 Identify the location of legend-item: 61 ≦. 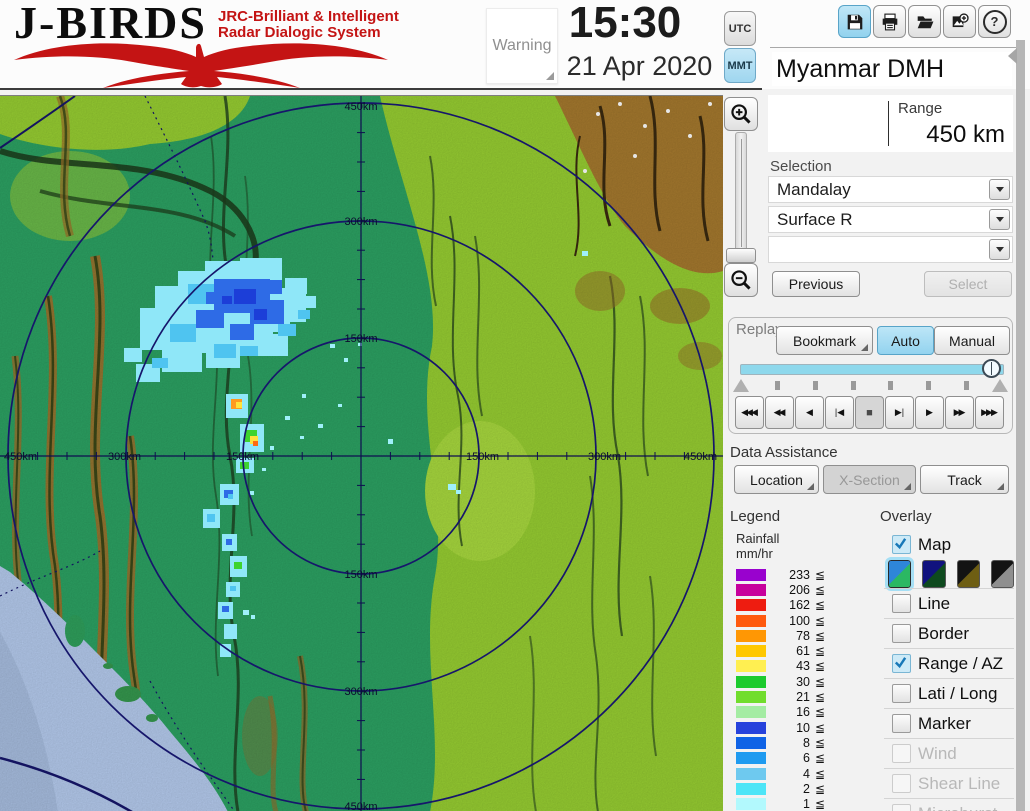
(807, 650).